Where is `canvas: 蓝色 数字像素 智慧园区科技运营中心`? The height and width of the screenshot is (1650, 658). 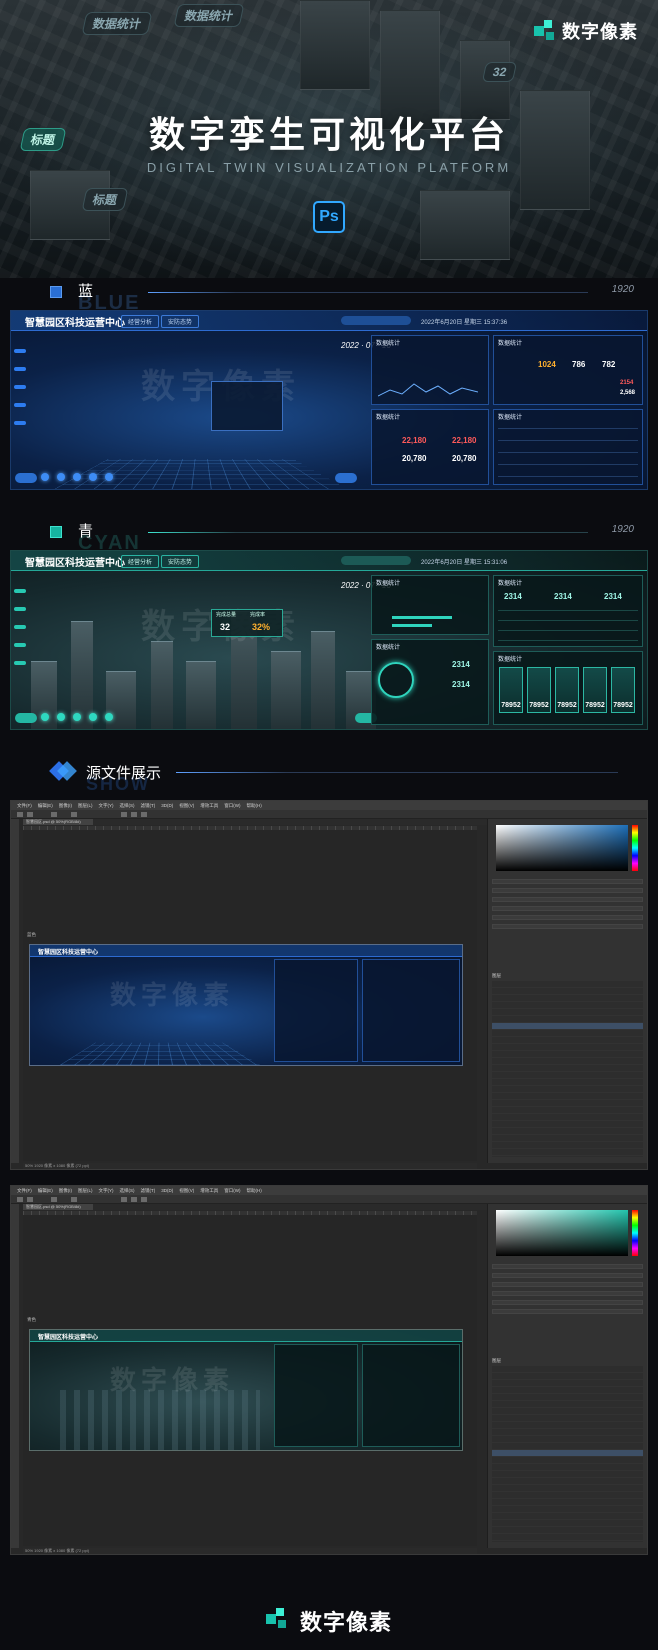
canvas: 蓝色 数字像素 智慧园区科技运营中心 is located at coordinates (250, 993).